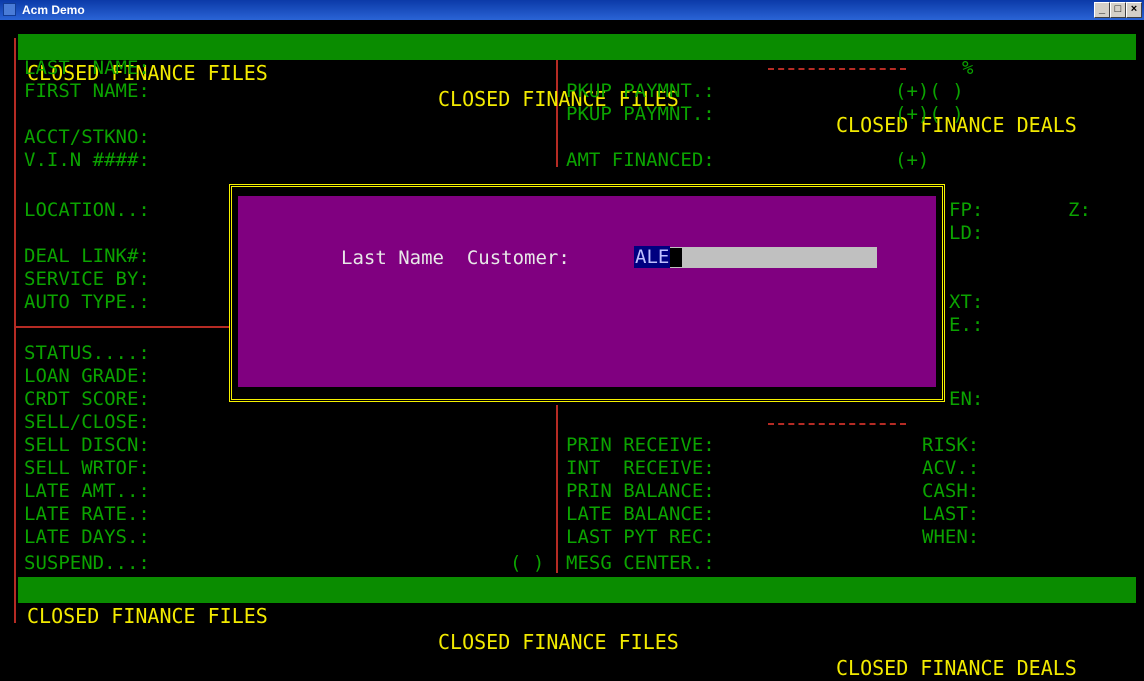 The height and width of the screenshot is (681, 1144). What do you see at coordinates (1118, 10) in the screenshot?
I see `maximize-button: □` at bounding box center [1118, 10].